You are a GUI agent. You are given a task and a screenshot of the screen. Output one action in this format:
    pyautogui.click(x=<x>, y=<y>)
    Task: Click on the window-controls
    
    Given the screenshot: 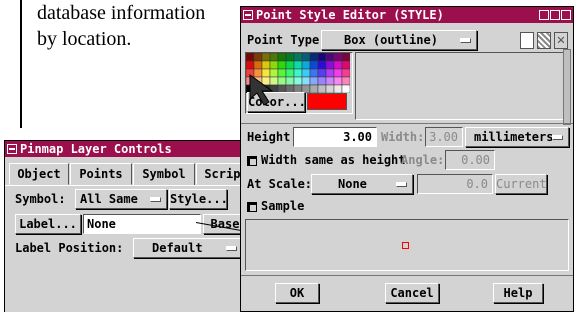 What is the action you would take?
    pyautogui.click(x=555, y=15)
    